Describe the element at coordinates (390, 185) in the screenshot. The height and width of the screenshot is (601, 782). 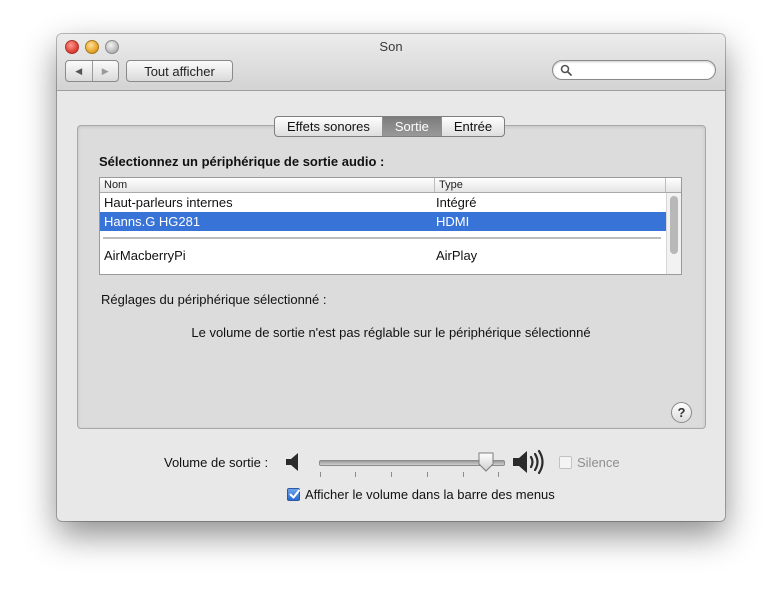
I see `list-header: Nom Type` at that location.